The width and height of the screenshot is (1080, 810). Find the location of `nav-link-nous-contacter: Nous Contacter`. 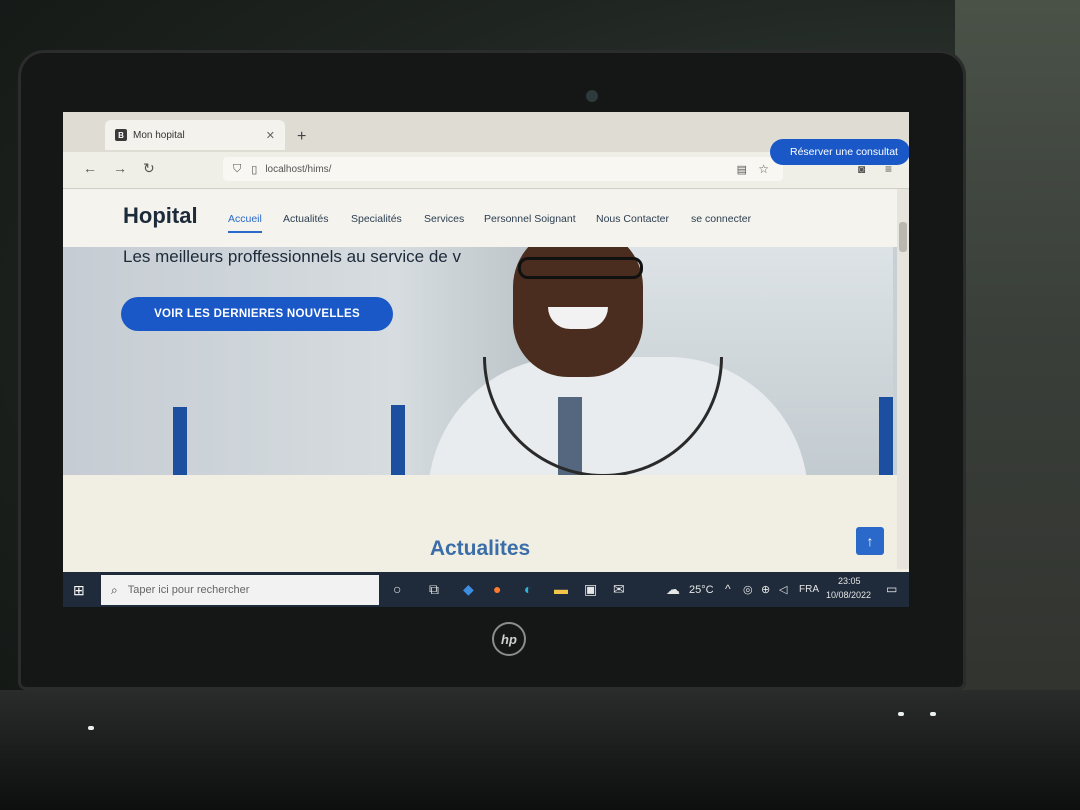

nav-link-nous-contacter: Nous Contacter is located at coordinates (632, 219).